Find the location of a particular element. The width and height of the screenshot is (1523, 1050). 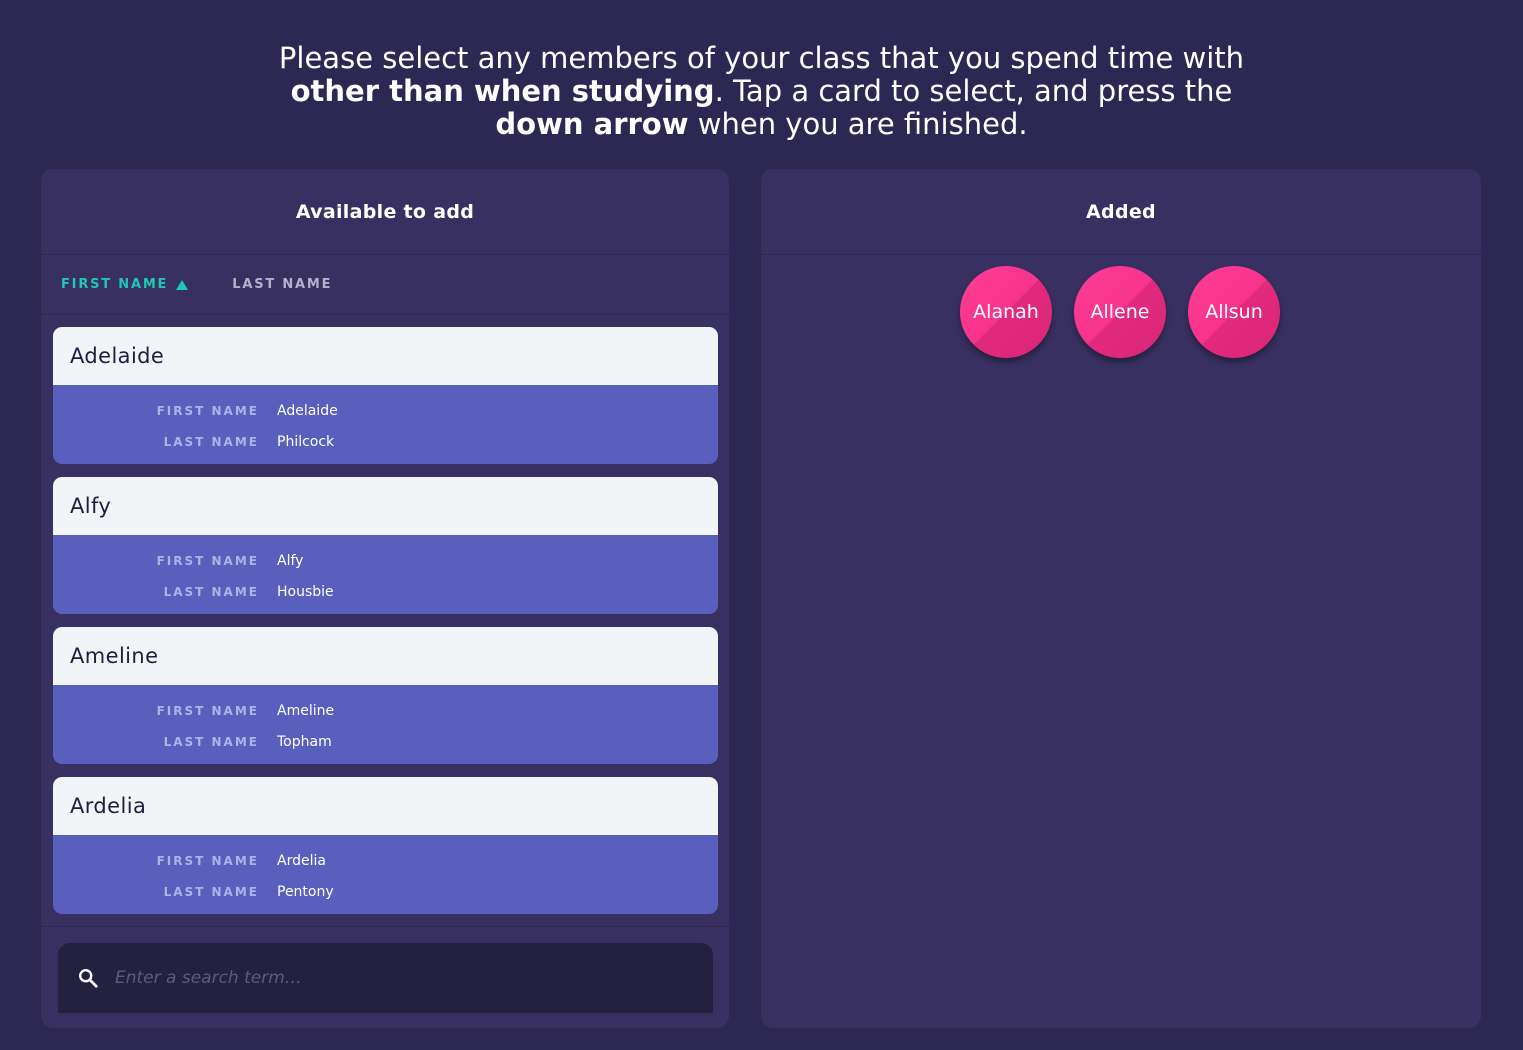

last-name-value: Housbie is located at coordinates (305, 591).